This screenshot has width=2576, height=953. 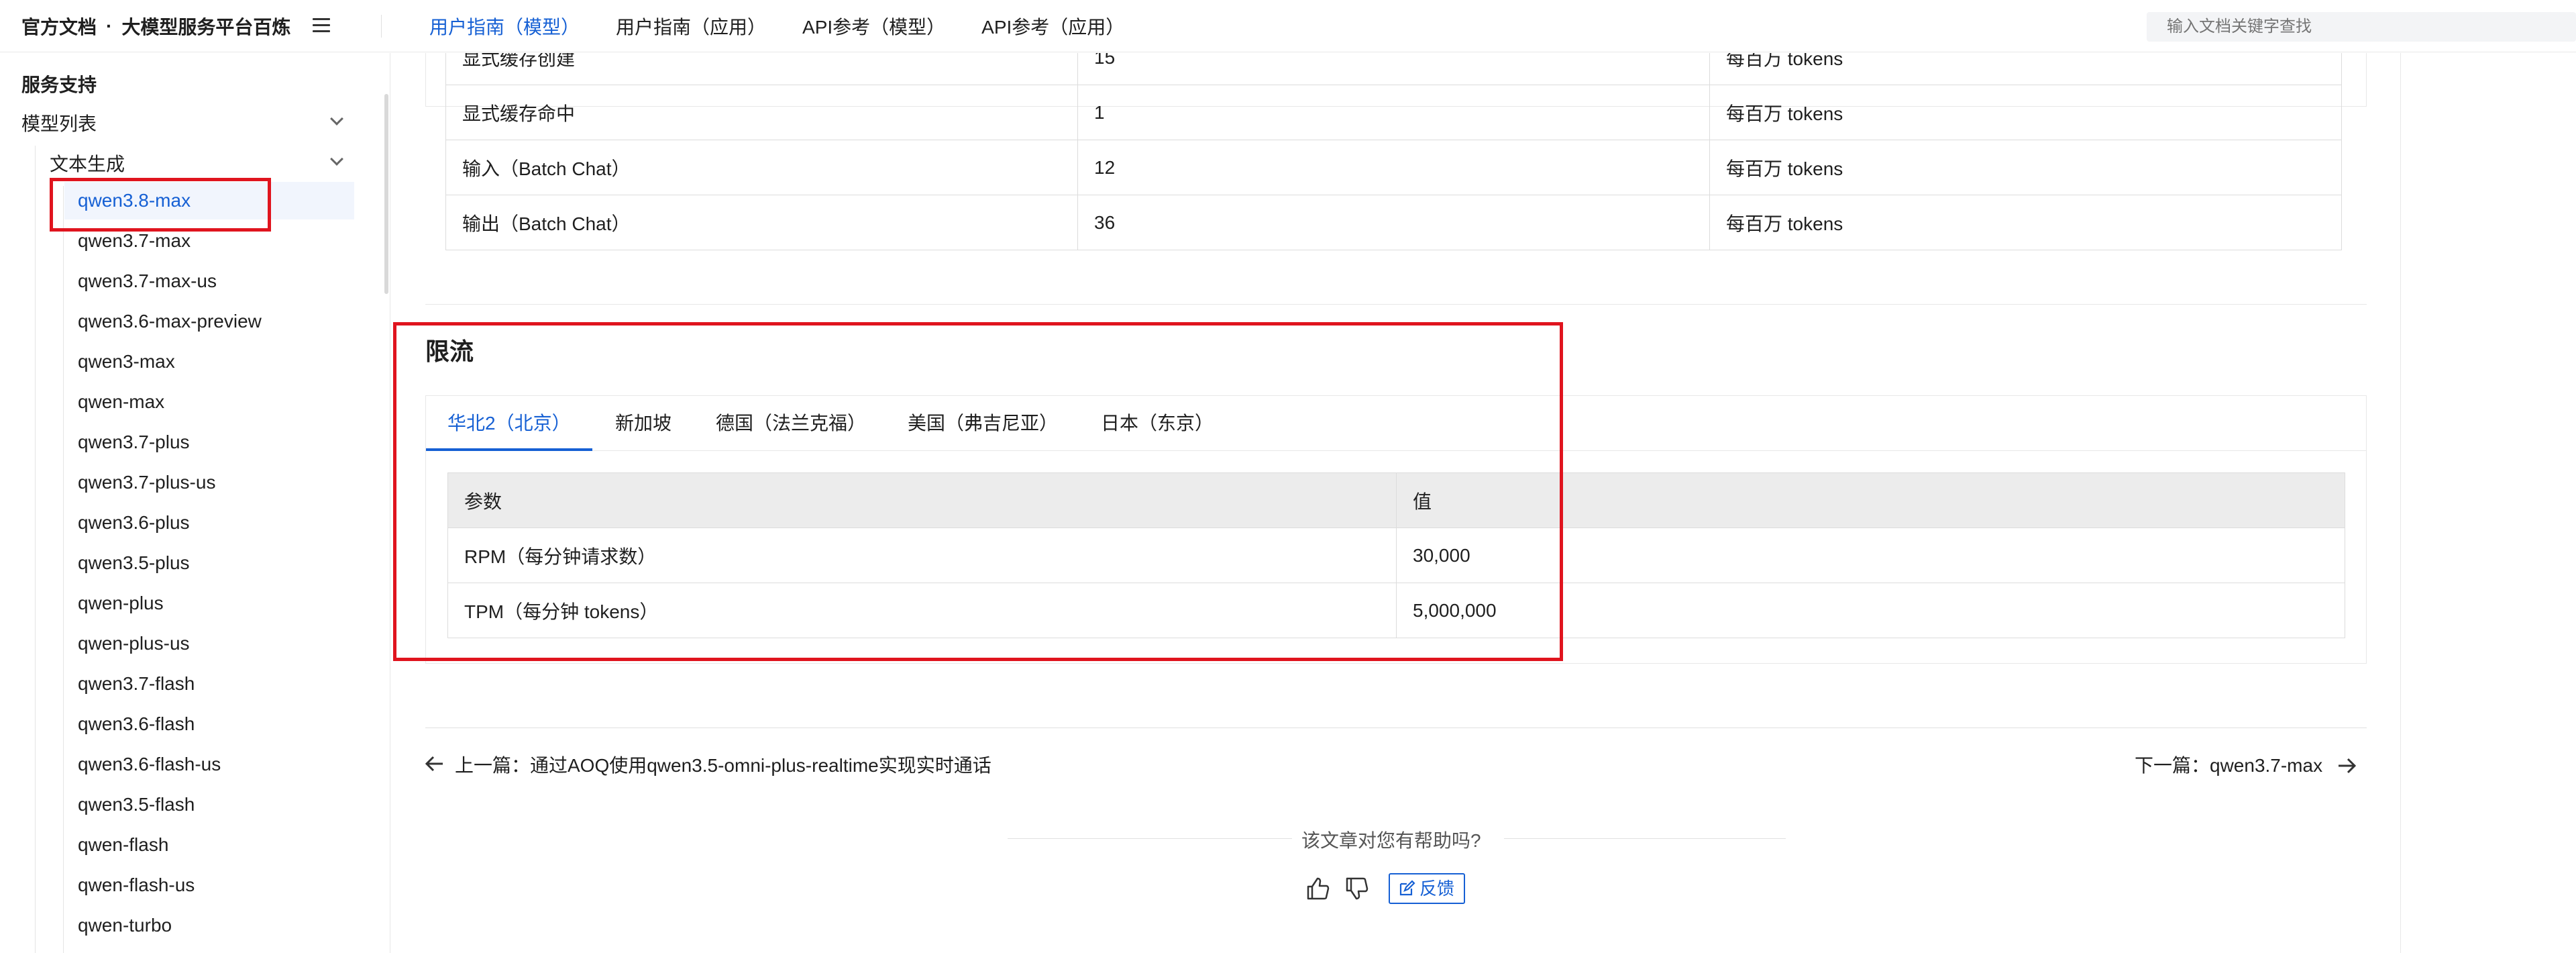 I want to click on nav-api-app: API参考（应用）, so click(x=1052, y=26).